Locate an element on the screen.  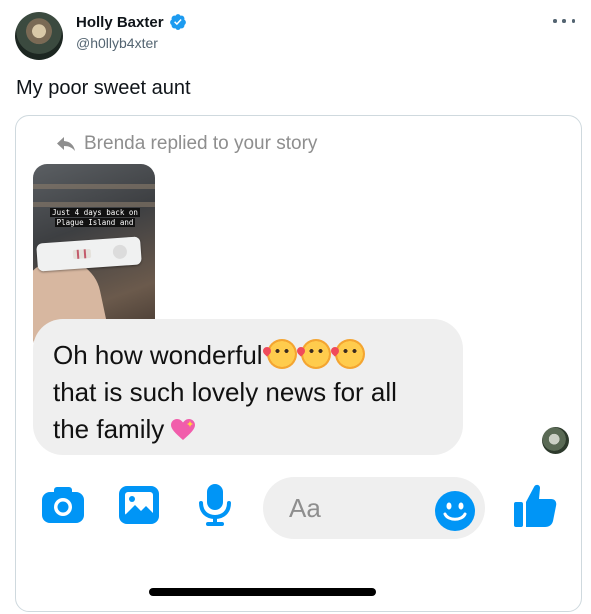
message-line-2: that is such lovely news for all is located at coordinates (225, 392).